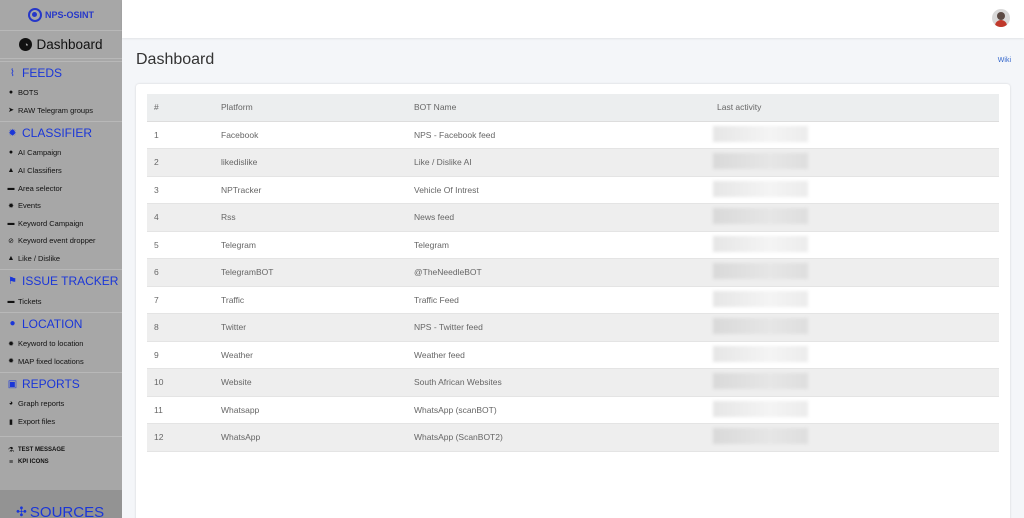 The width and height of the screenshot is (1024, 518). What do you see at coordinates (184, 108) in the screenshot?
I see `col-index: #` at bounding box center [184, 108].